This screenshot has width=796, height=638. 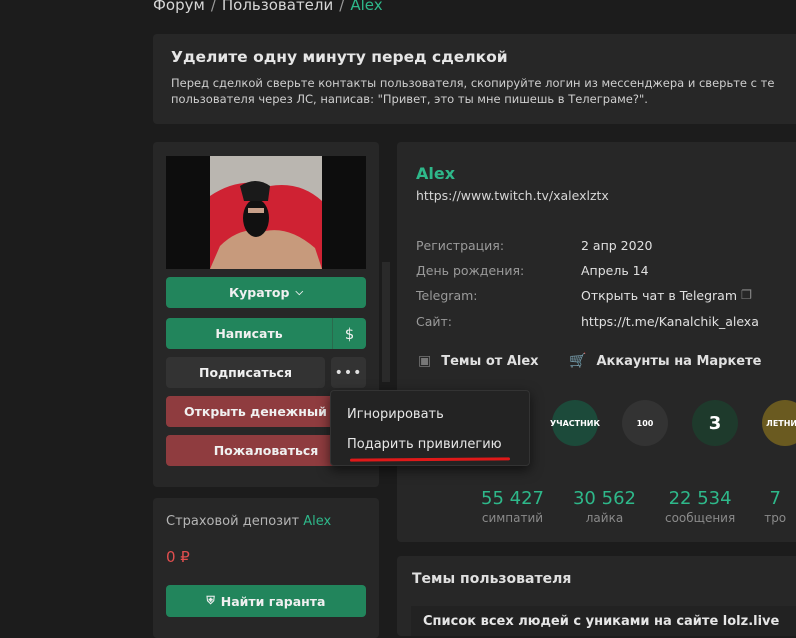 I want to click on stat-trophies: 7 тро, so click(x=775, y=506).